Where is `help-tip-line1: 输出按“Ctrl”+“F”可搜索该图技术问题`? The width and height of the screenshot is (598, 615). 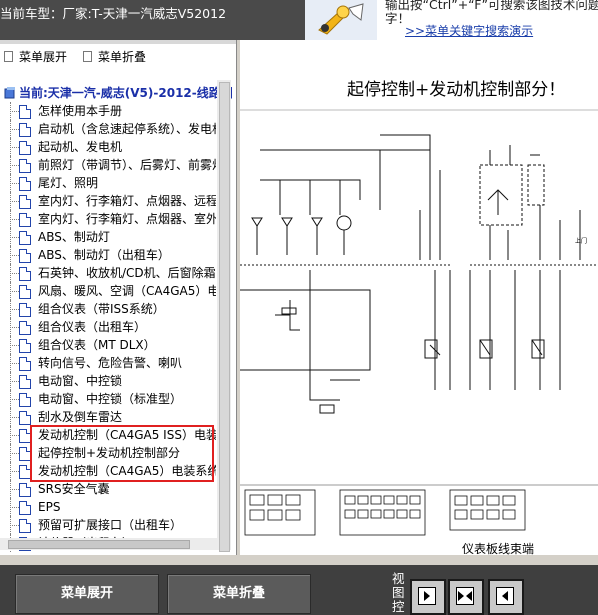 help-tip-line1: 输出按“Ctrl”+“F”可搜索该图技术问题 is located at coordinates (491, 6).